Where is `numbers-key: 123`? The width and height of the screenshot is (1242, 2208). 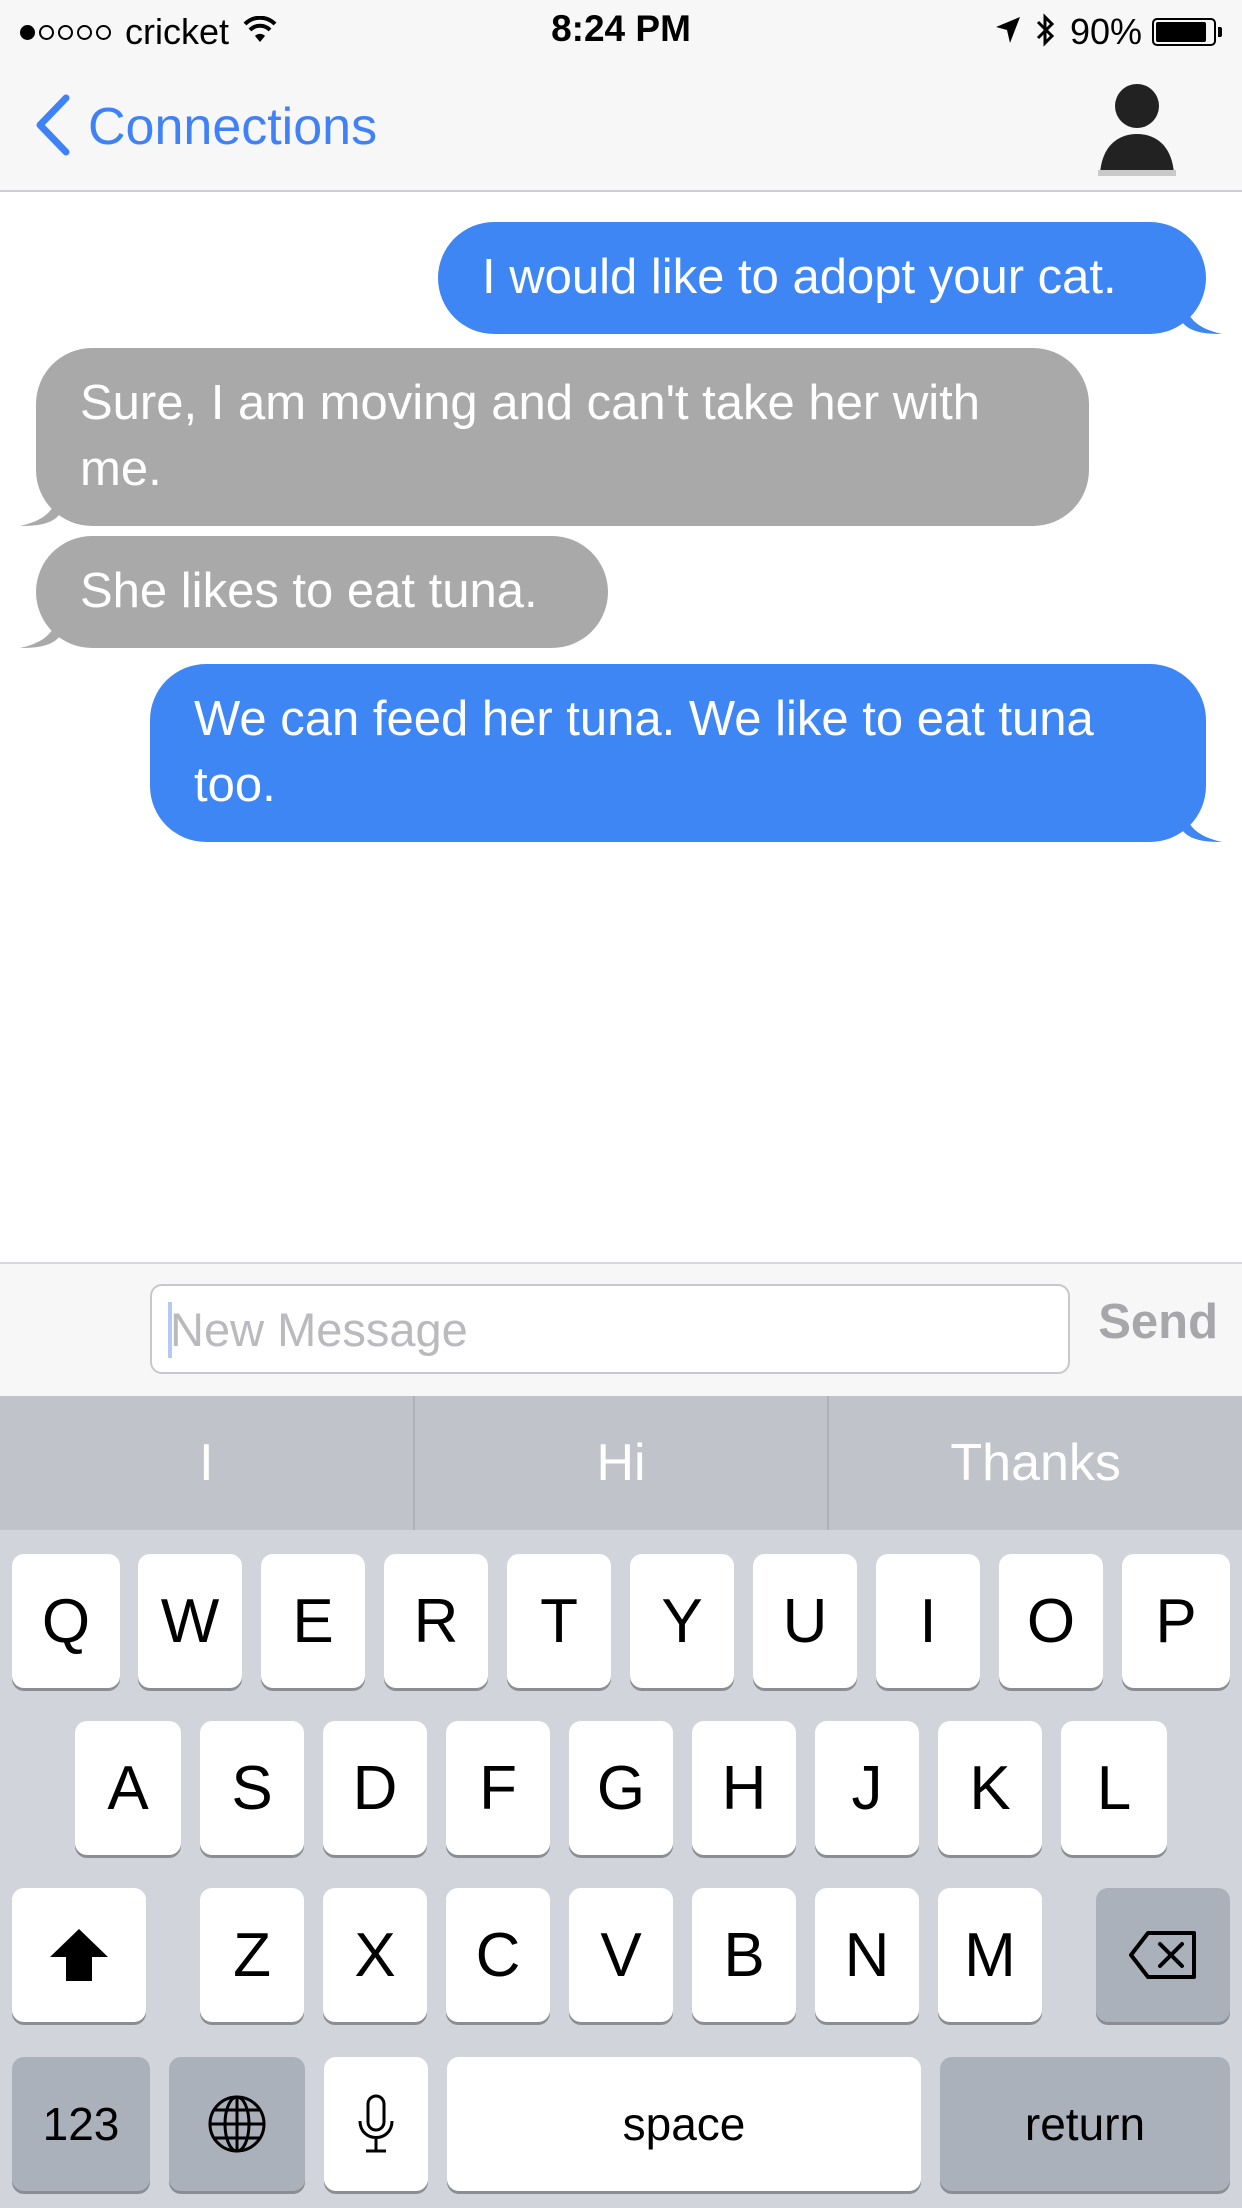
numbers-key: 123 is located at coordinates (81, 2124).